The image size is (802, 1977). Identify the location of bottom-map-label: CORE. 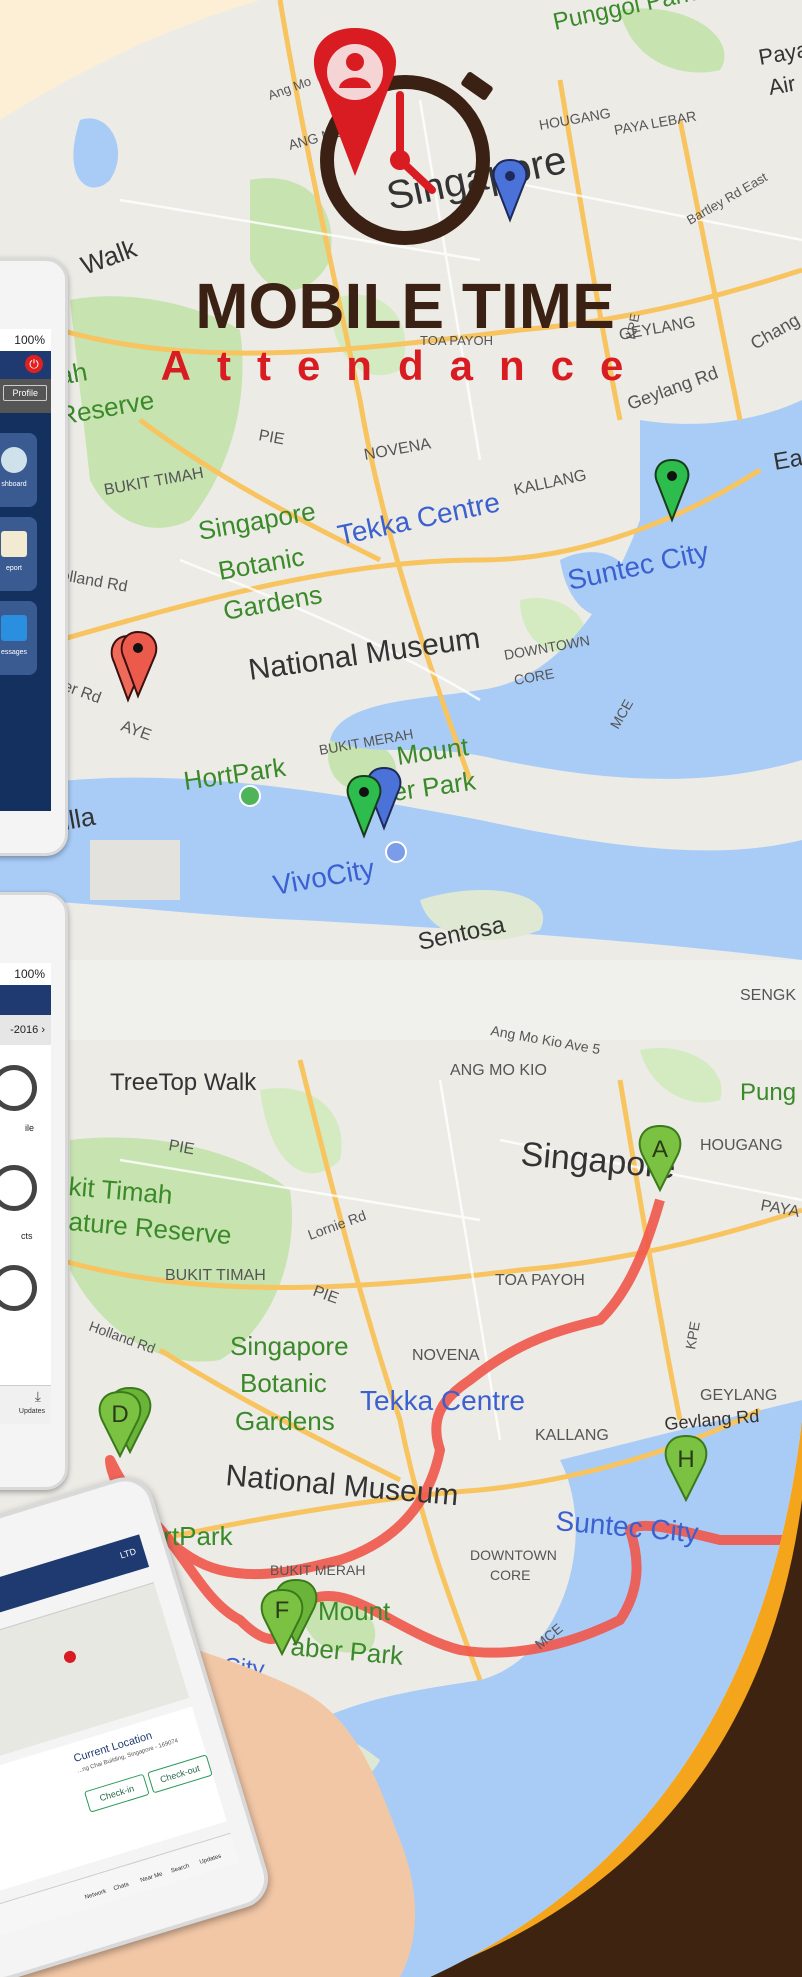
(510, 1575).